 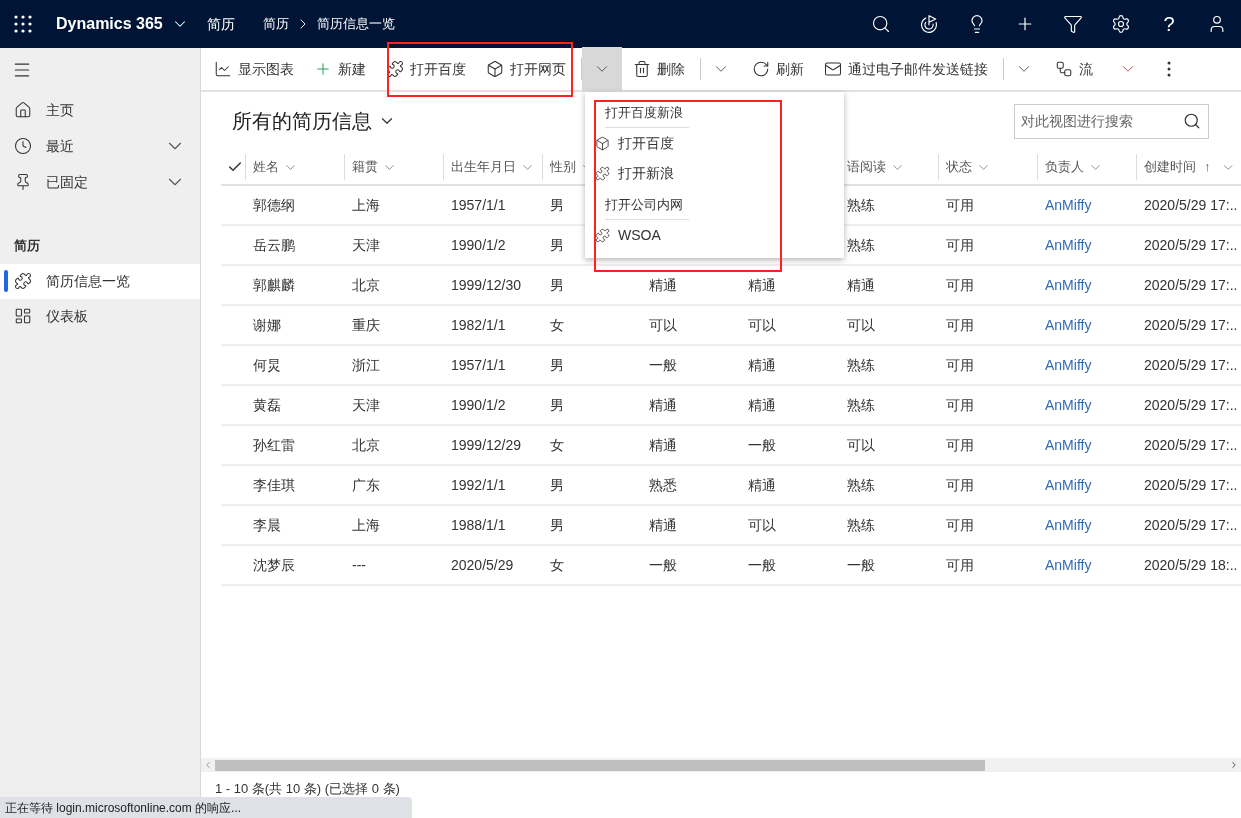 I want to click on group-heading: 简历, so click(x=27, y=246).